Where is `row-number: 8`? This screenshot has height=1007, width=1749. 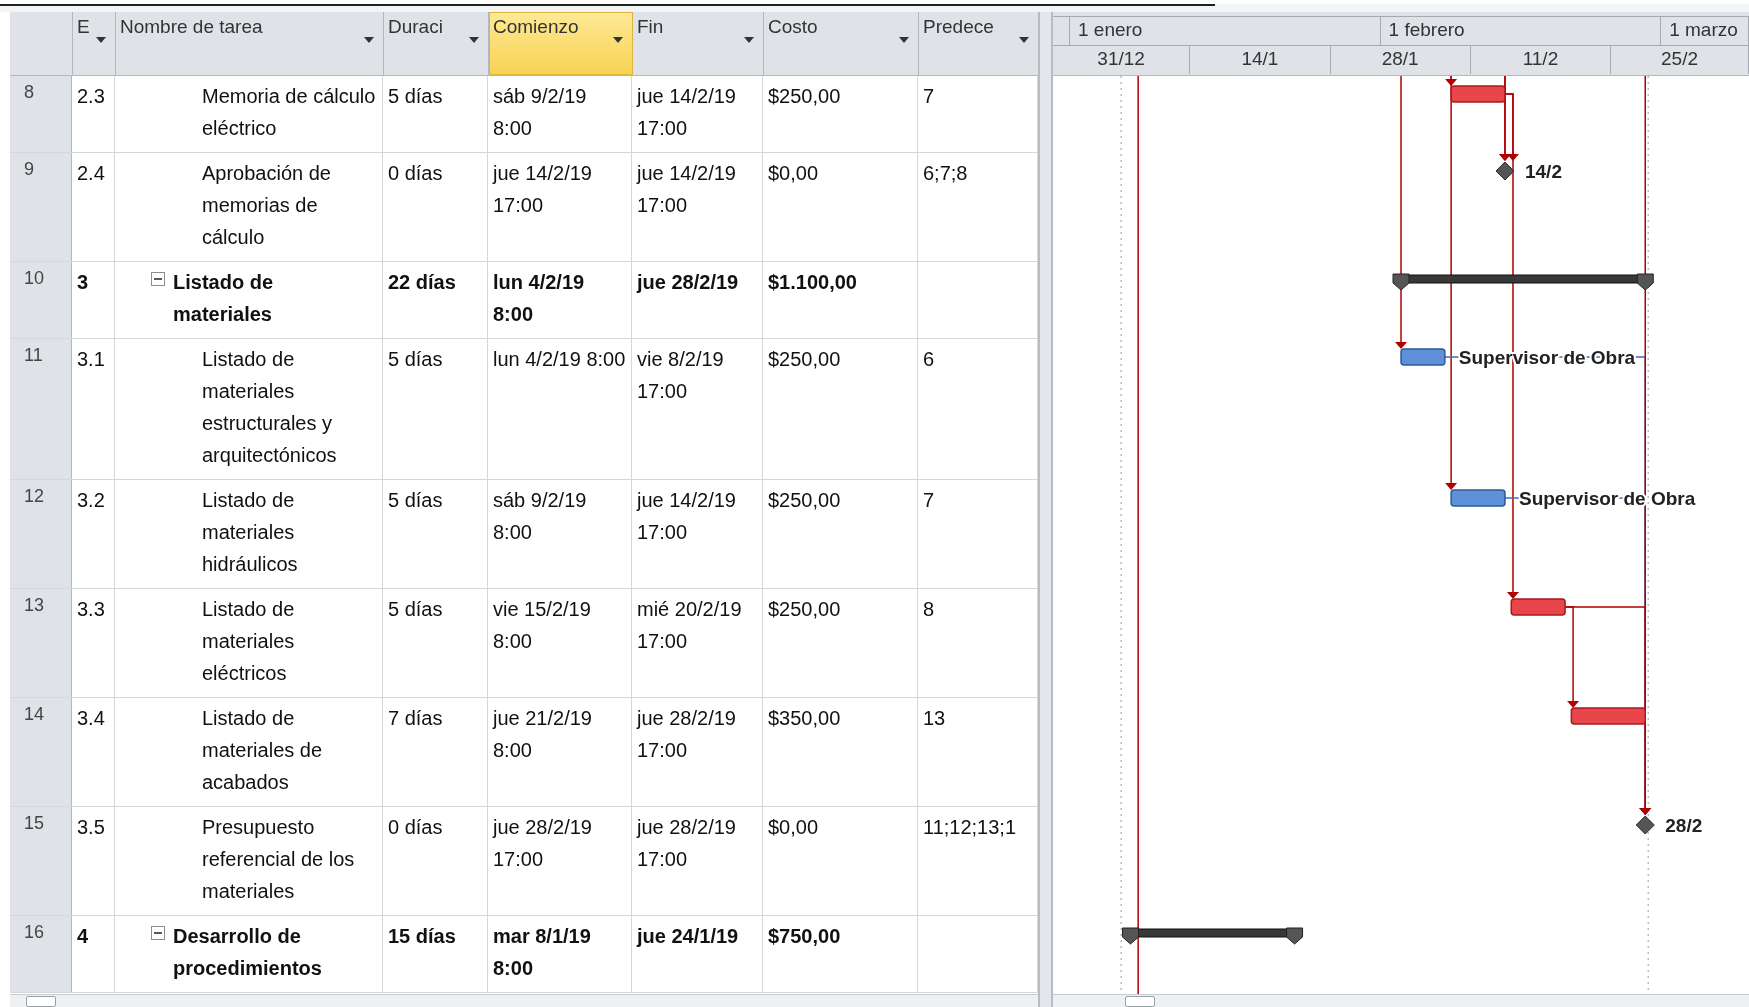
row-number: 8 is located at coordinates (41, 114).